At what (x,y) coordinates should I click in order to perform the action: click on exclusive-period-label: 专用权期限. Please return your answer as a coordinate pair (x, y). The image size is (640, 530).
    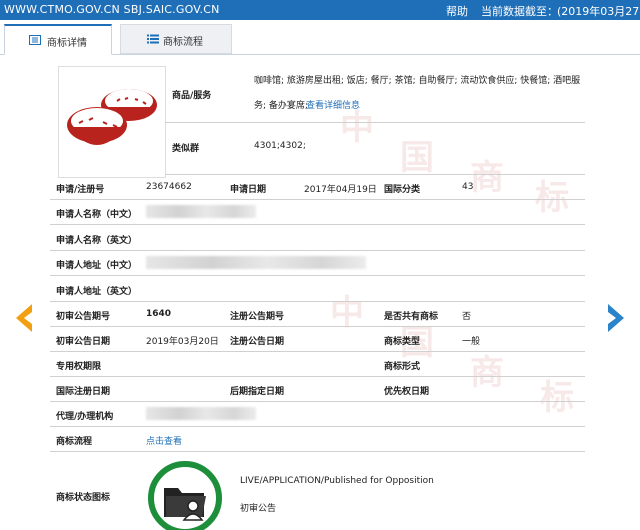
    Looking at the image, I should click on (79, 367).